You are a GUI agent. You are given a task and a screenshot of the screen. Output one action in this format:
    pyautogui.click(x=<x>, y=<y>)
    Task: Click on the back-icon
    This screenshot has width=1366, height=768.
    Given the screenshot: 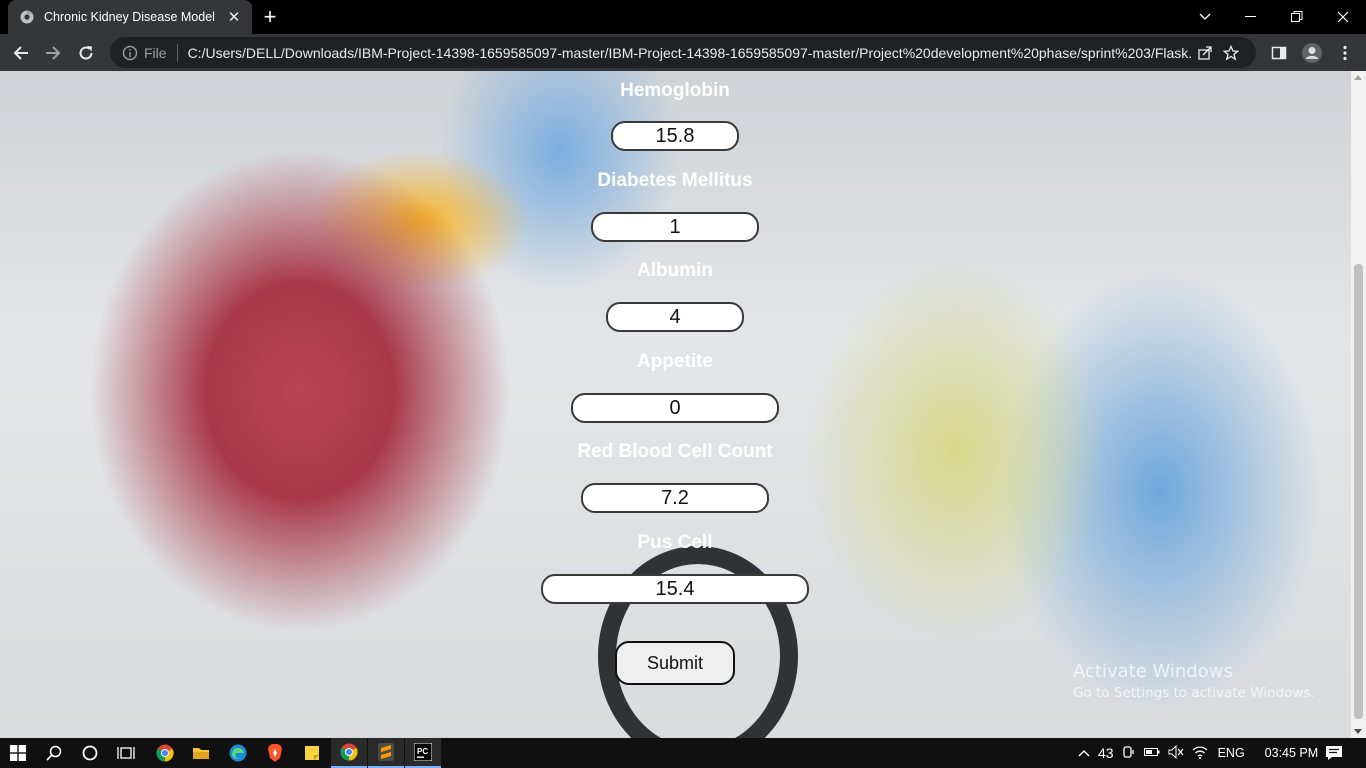 What is the action you would take?
    pyautogui.click(x=21, y=53)
    